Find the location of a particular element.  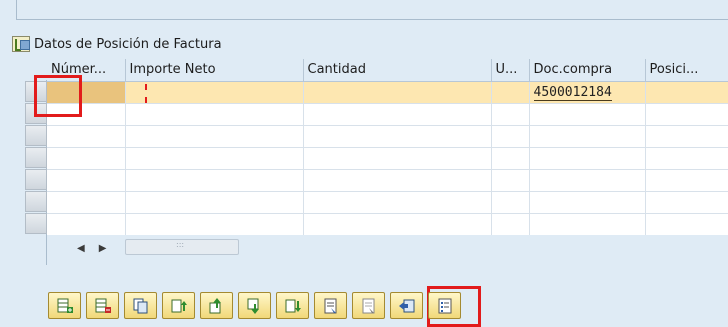

insert-row-icon is located at coordinates (65, 305).